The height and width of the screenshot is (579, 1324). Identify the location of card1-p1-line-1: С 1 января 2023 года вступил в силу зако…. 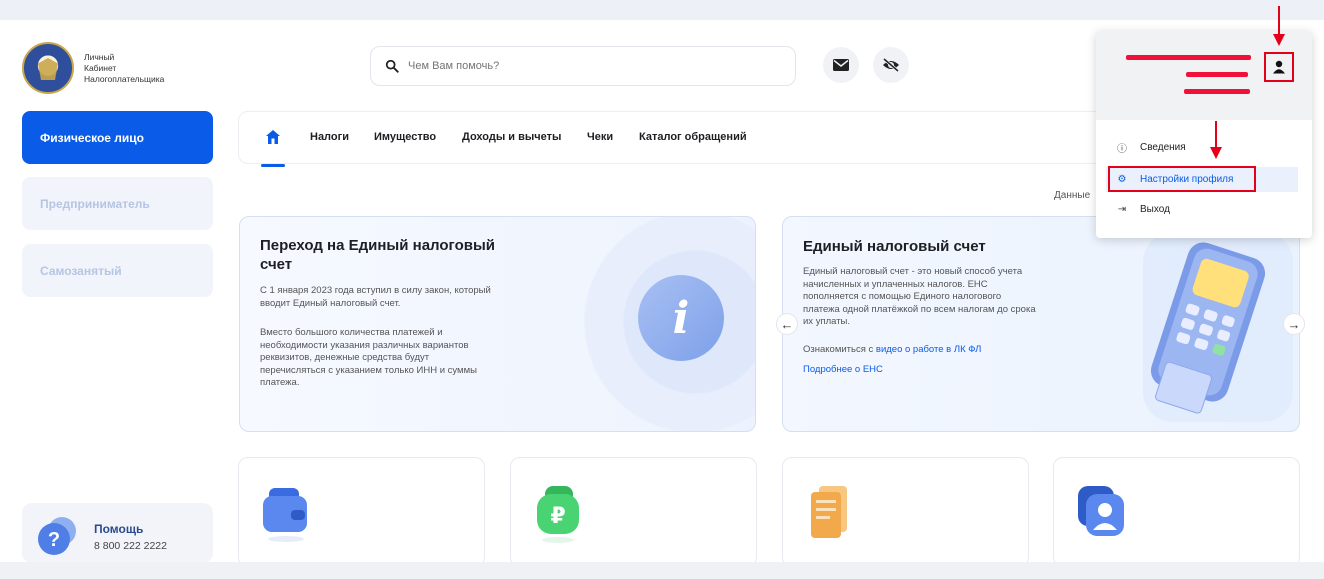
(375, 290).